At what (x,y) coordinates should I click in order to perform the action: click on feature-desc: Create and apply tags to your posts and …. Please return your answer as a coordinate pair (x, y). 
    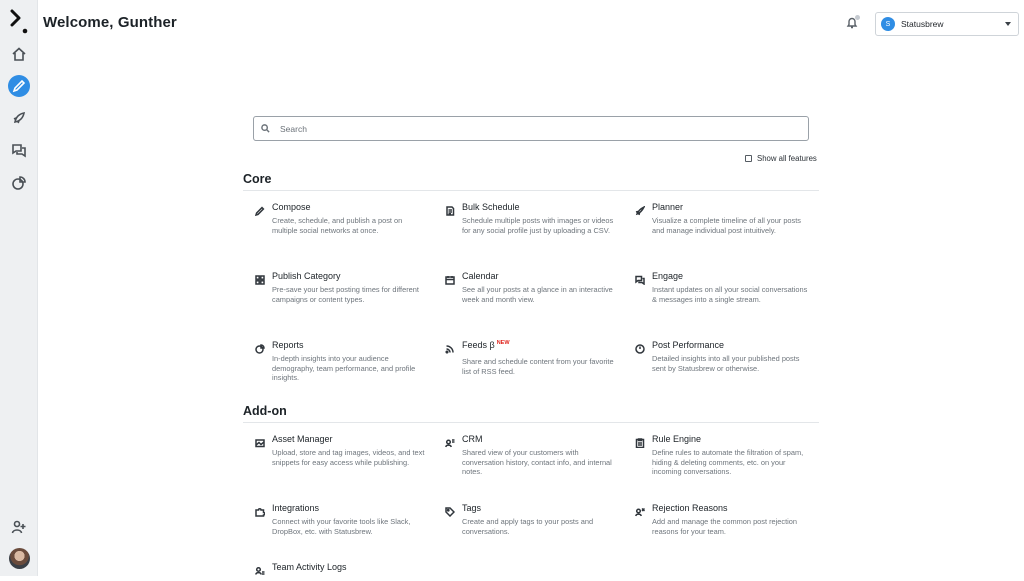
    Looking at the image, I should click on (528, 526).